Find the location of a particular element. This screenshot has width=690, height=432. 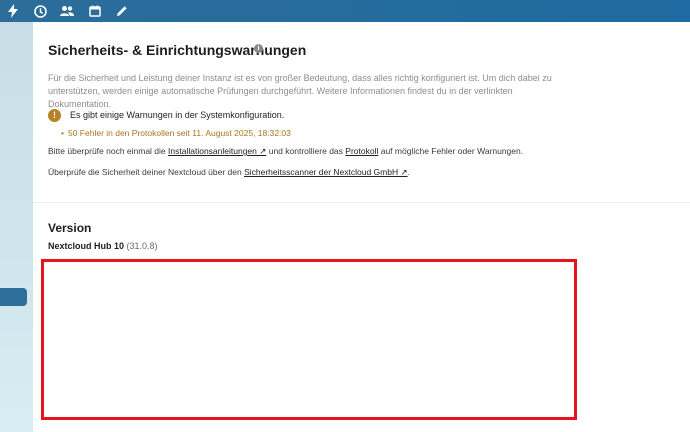

para1-text-middle: und kontrolliere das is located at coordinates (306, 151).